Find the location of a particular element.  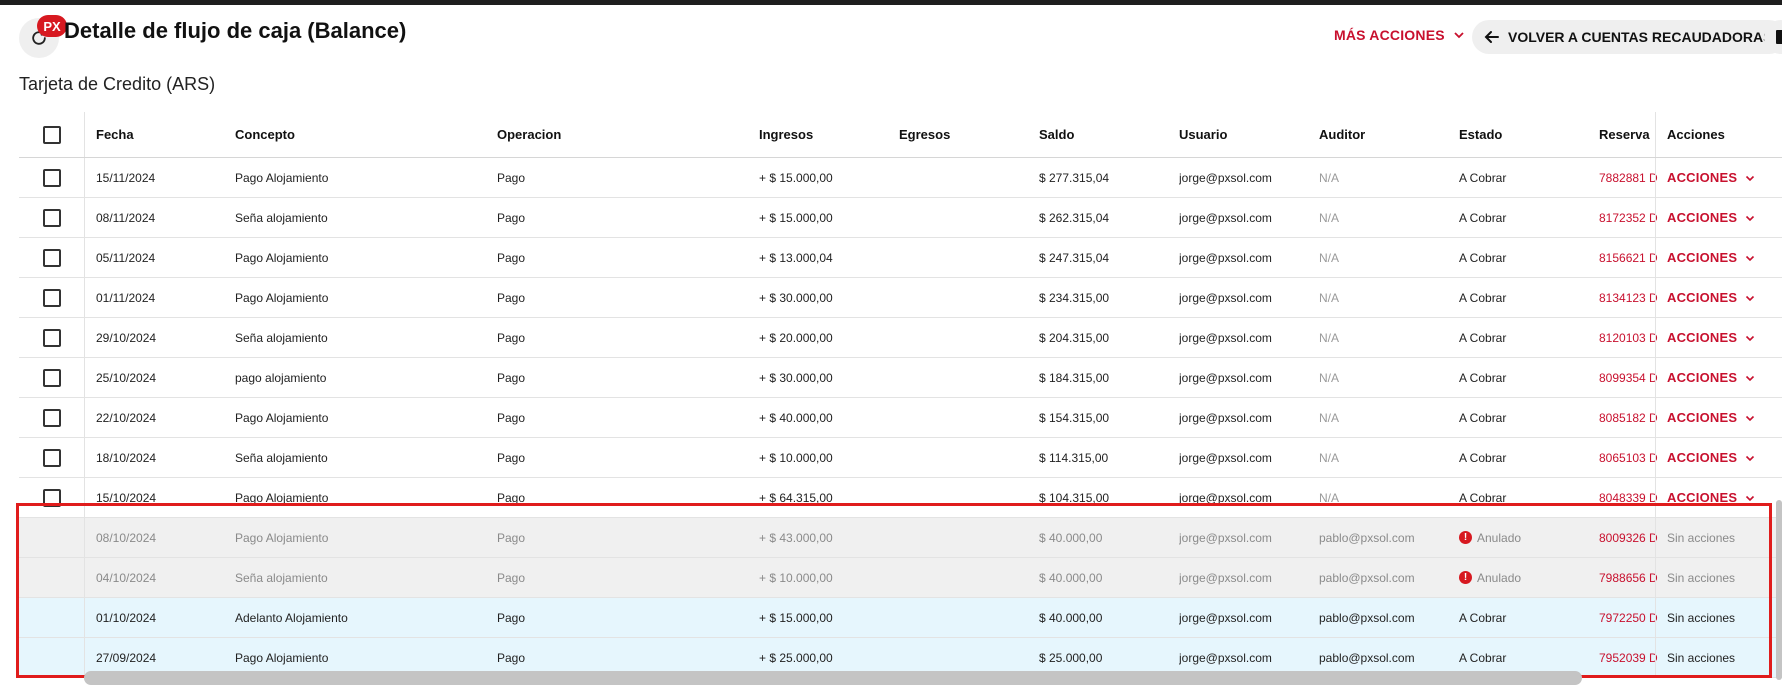

cell-saldo: $ 104.315,00 is located at coordinates (1074, 497).